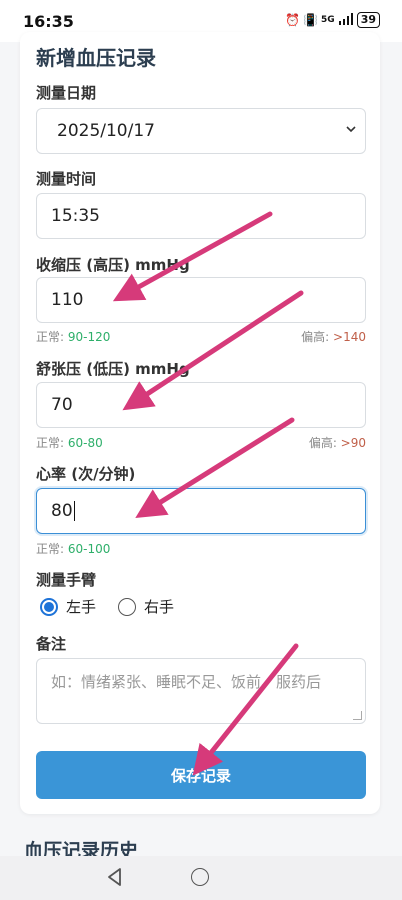 The width and height of the screenshot is (402, 900). What do you see at coordinates (66, 580) in the screenshot?
I see `arm-label: 测量手臂` at bounding box center [66, 580].